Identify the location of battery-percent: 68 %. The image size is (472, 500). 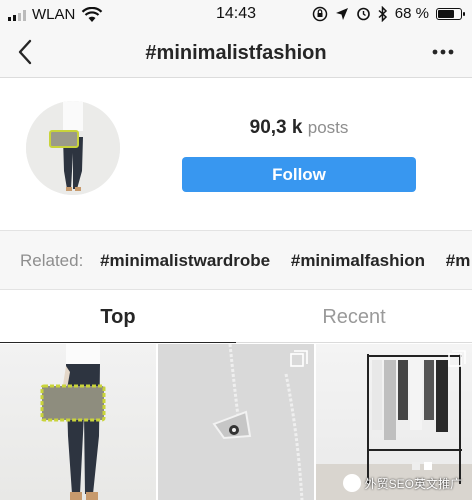
(411, 13).